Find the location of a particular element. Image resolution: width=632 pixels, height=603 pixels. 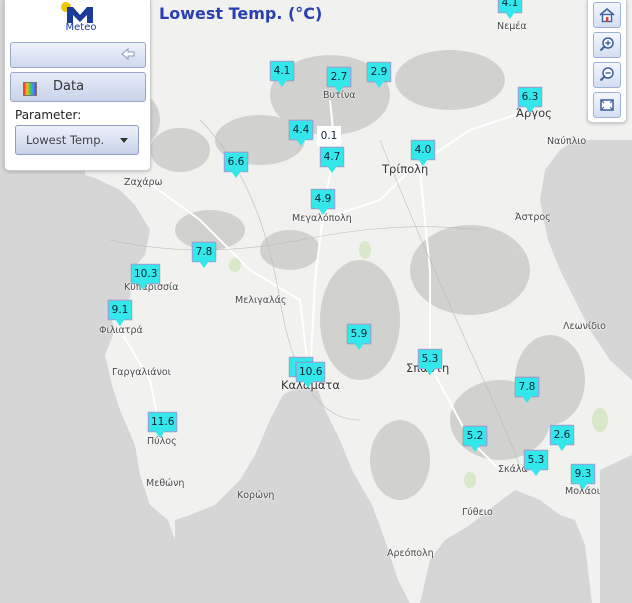

map-title: Lowest Temp. (°C) is located at coordinates (241, 13).